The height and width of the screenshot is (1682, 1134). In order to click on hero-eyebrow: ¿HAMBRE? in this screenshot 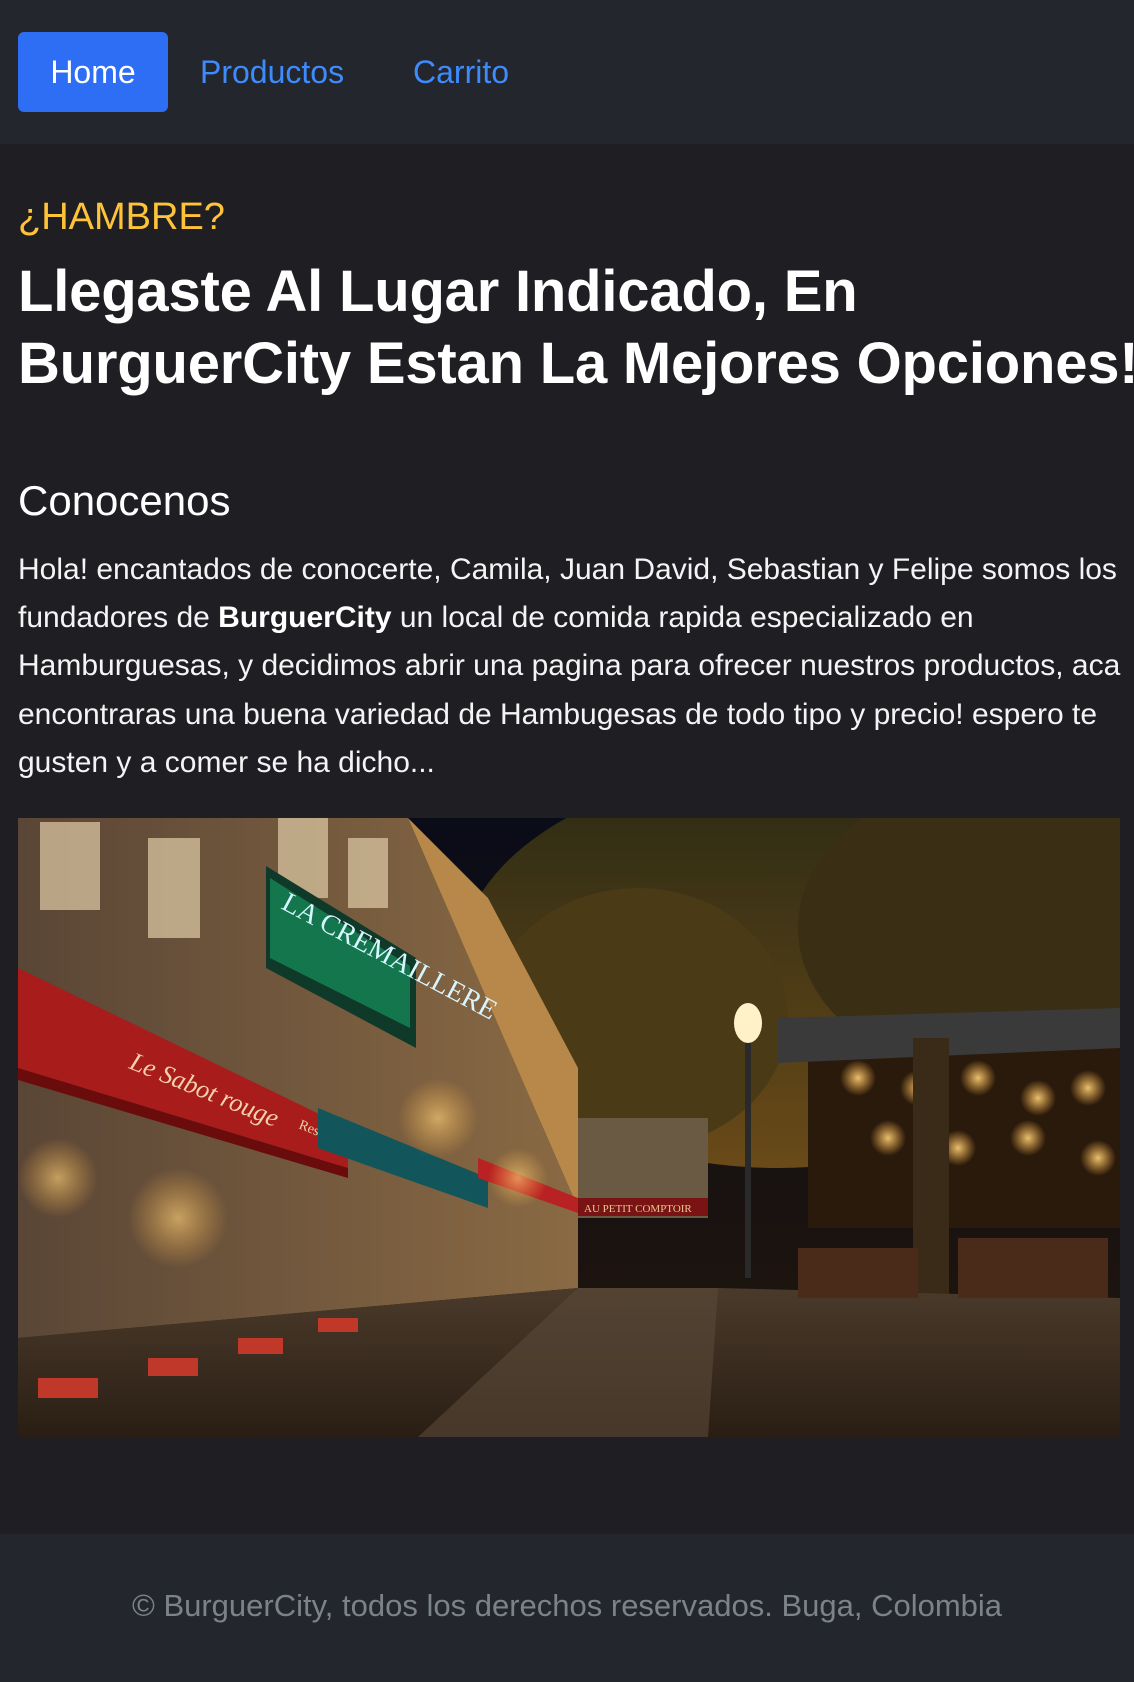, I will do `click(121, 217)`.